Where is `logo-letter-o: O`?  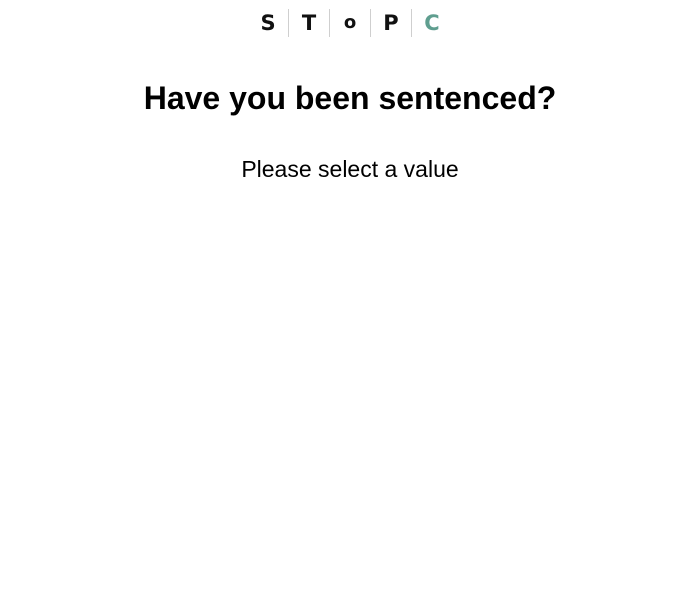
logo-letter-o: O is located at coordinates (350, 22).